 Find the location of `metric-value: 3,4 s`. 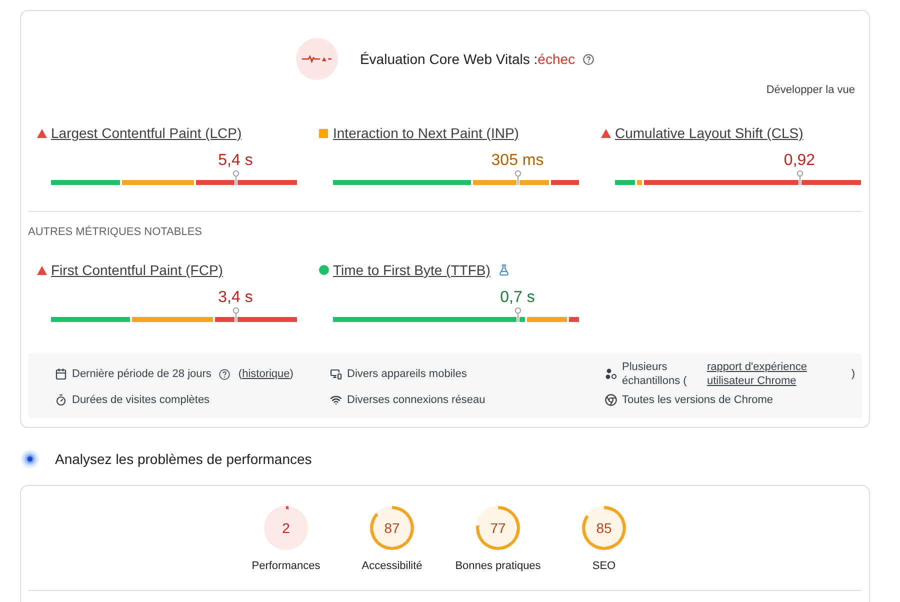

metric-value: 3,4 s is located at coordinates (235, 298).